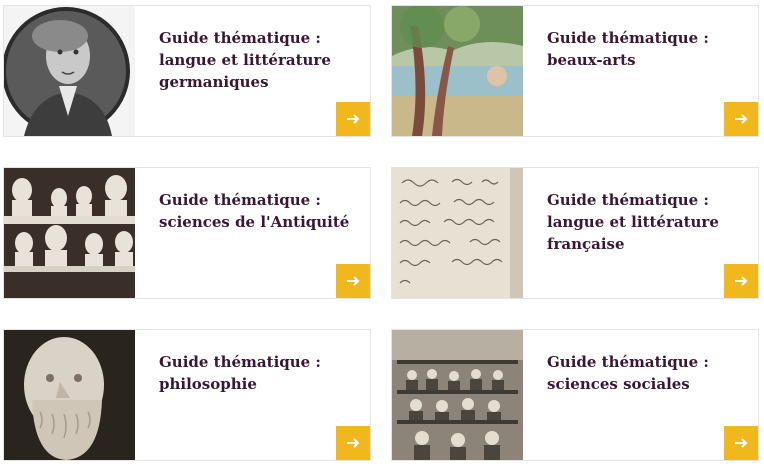 Image resolution: width=764 pixels, height=466 pixels. I want to click on antique-busts-image, so click(69, 233).